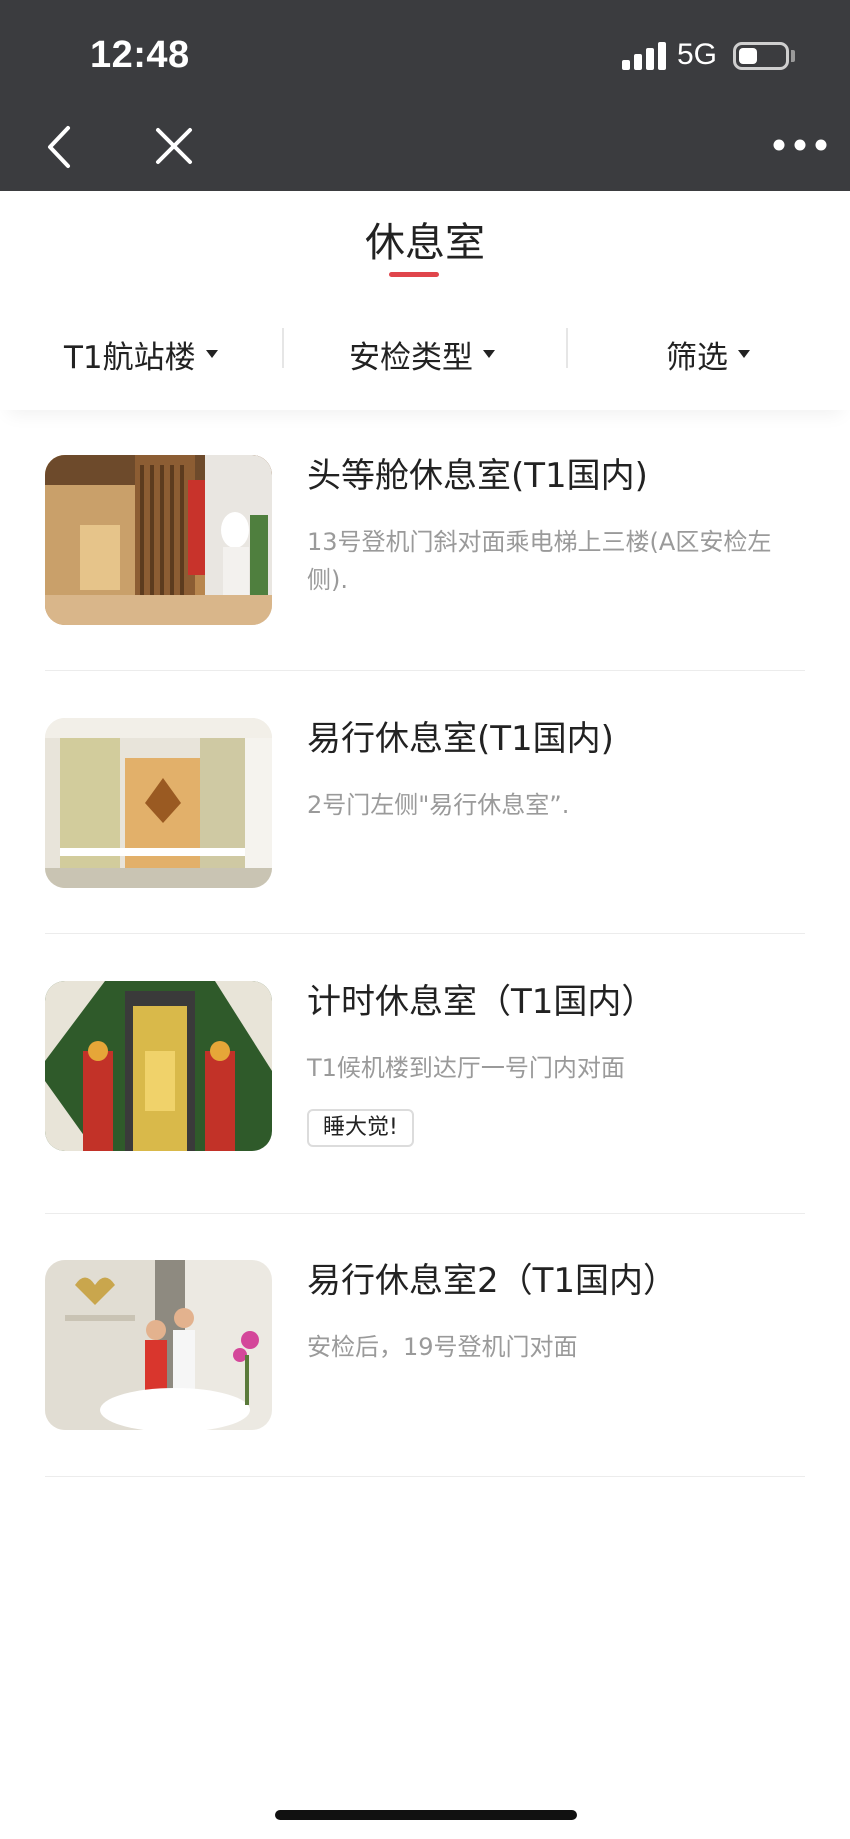 This screenshot has width=850, height=1839. I want to click on battery-level, so click(748, 56).